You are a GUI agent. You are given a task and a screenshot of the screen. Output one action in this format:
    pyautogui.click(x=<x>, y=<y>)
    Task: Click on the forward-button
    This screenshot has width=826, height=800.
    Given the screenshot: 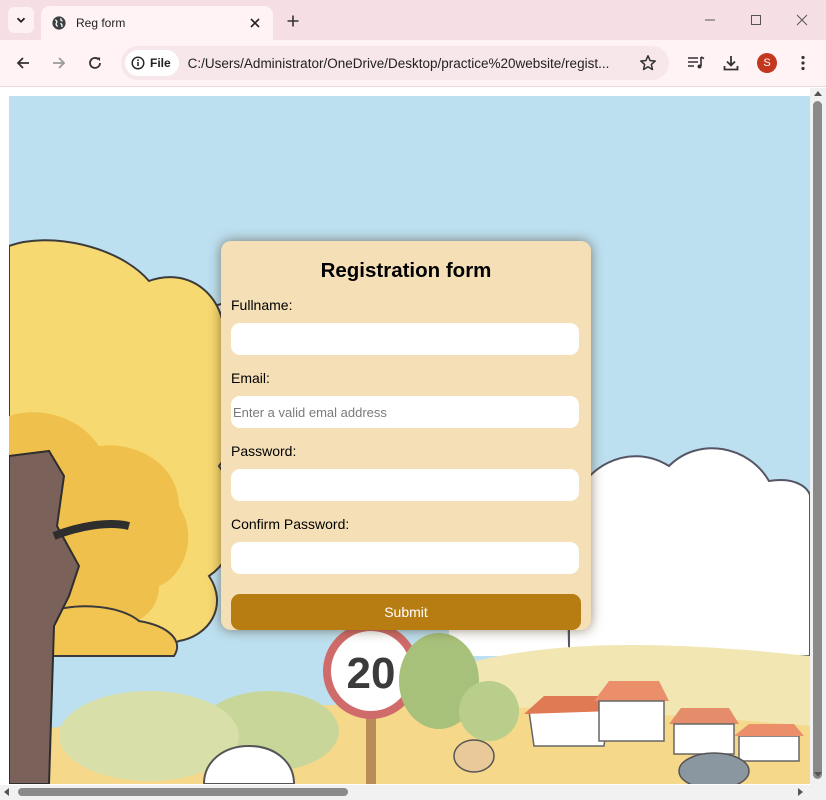 What is the action you would take?
    pyautogui.click(x=59, y=63)
    